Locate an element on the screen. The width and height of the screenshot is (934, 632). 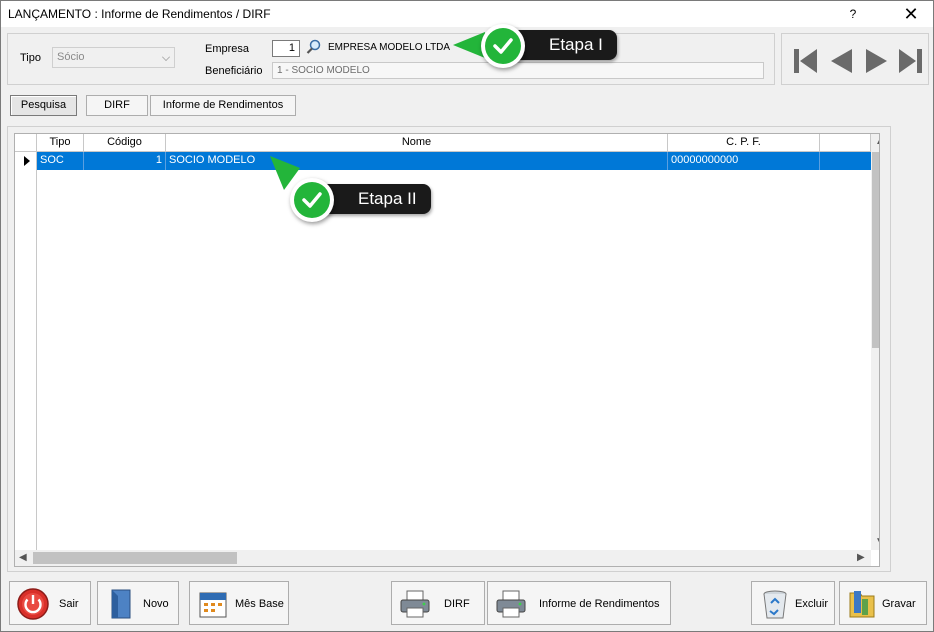
tipo-select: Sócio is located at coordinates (113, 57).